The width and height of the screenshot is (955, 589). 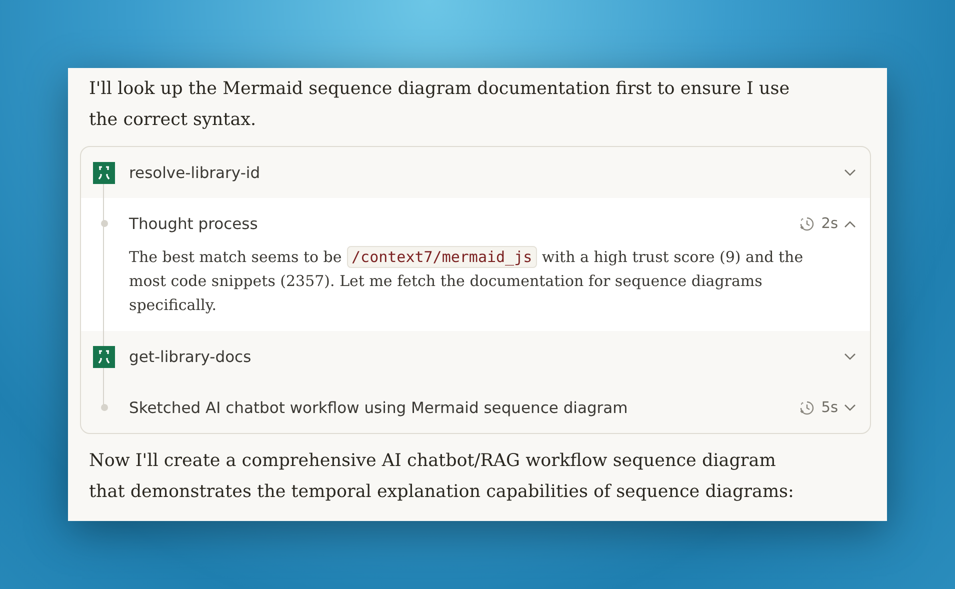 What do you see at coordinates (442, 477) in the screenshot?
I see `message-text: Now I'll create a comprehensive AI chatbot/RAG workflow sequence diagram that demonstrates the temporal explanation capabilities of sequence diagrams:` at bounding box center [442, 477].